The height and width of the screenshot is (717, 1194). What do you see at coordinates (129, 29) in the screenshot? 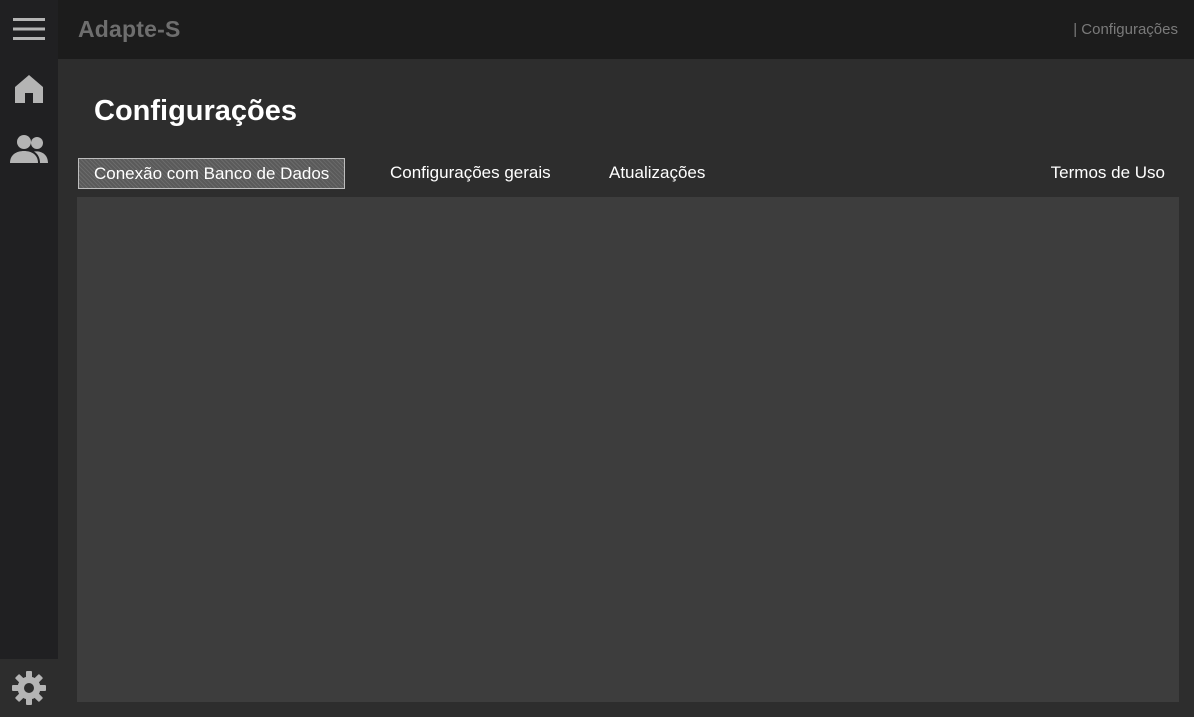
I see `app-title: Adapte-S` at bounding box center [129, 29].